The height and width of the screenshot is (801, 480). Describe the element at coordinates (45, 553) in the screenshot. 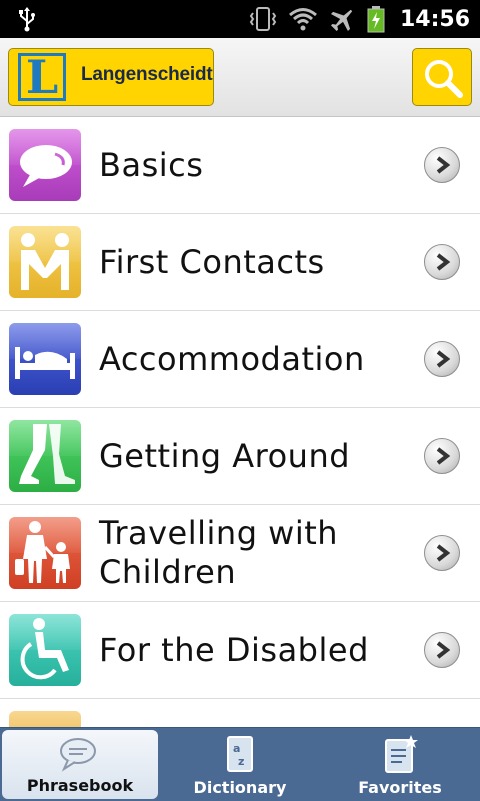

I see `family-icon` at that location.